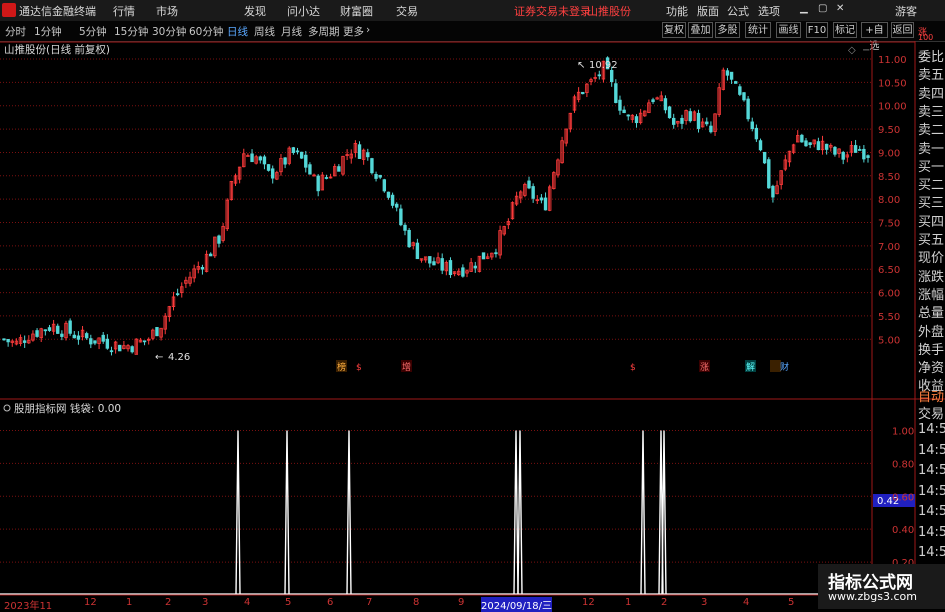 This screenshot has height=612, width=945. Describe the element at coordinates (206, 31) in the screenshot. I see `period-60min: 60分钟` at that location.